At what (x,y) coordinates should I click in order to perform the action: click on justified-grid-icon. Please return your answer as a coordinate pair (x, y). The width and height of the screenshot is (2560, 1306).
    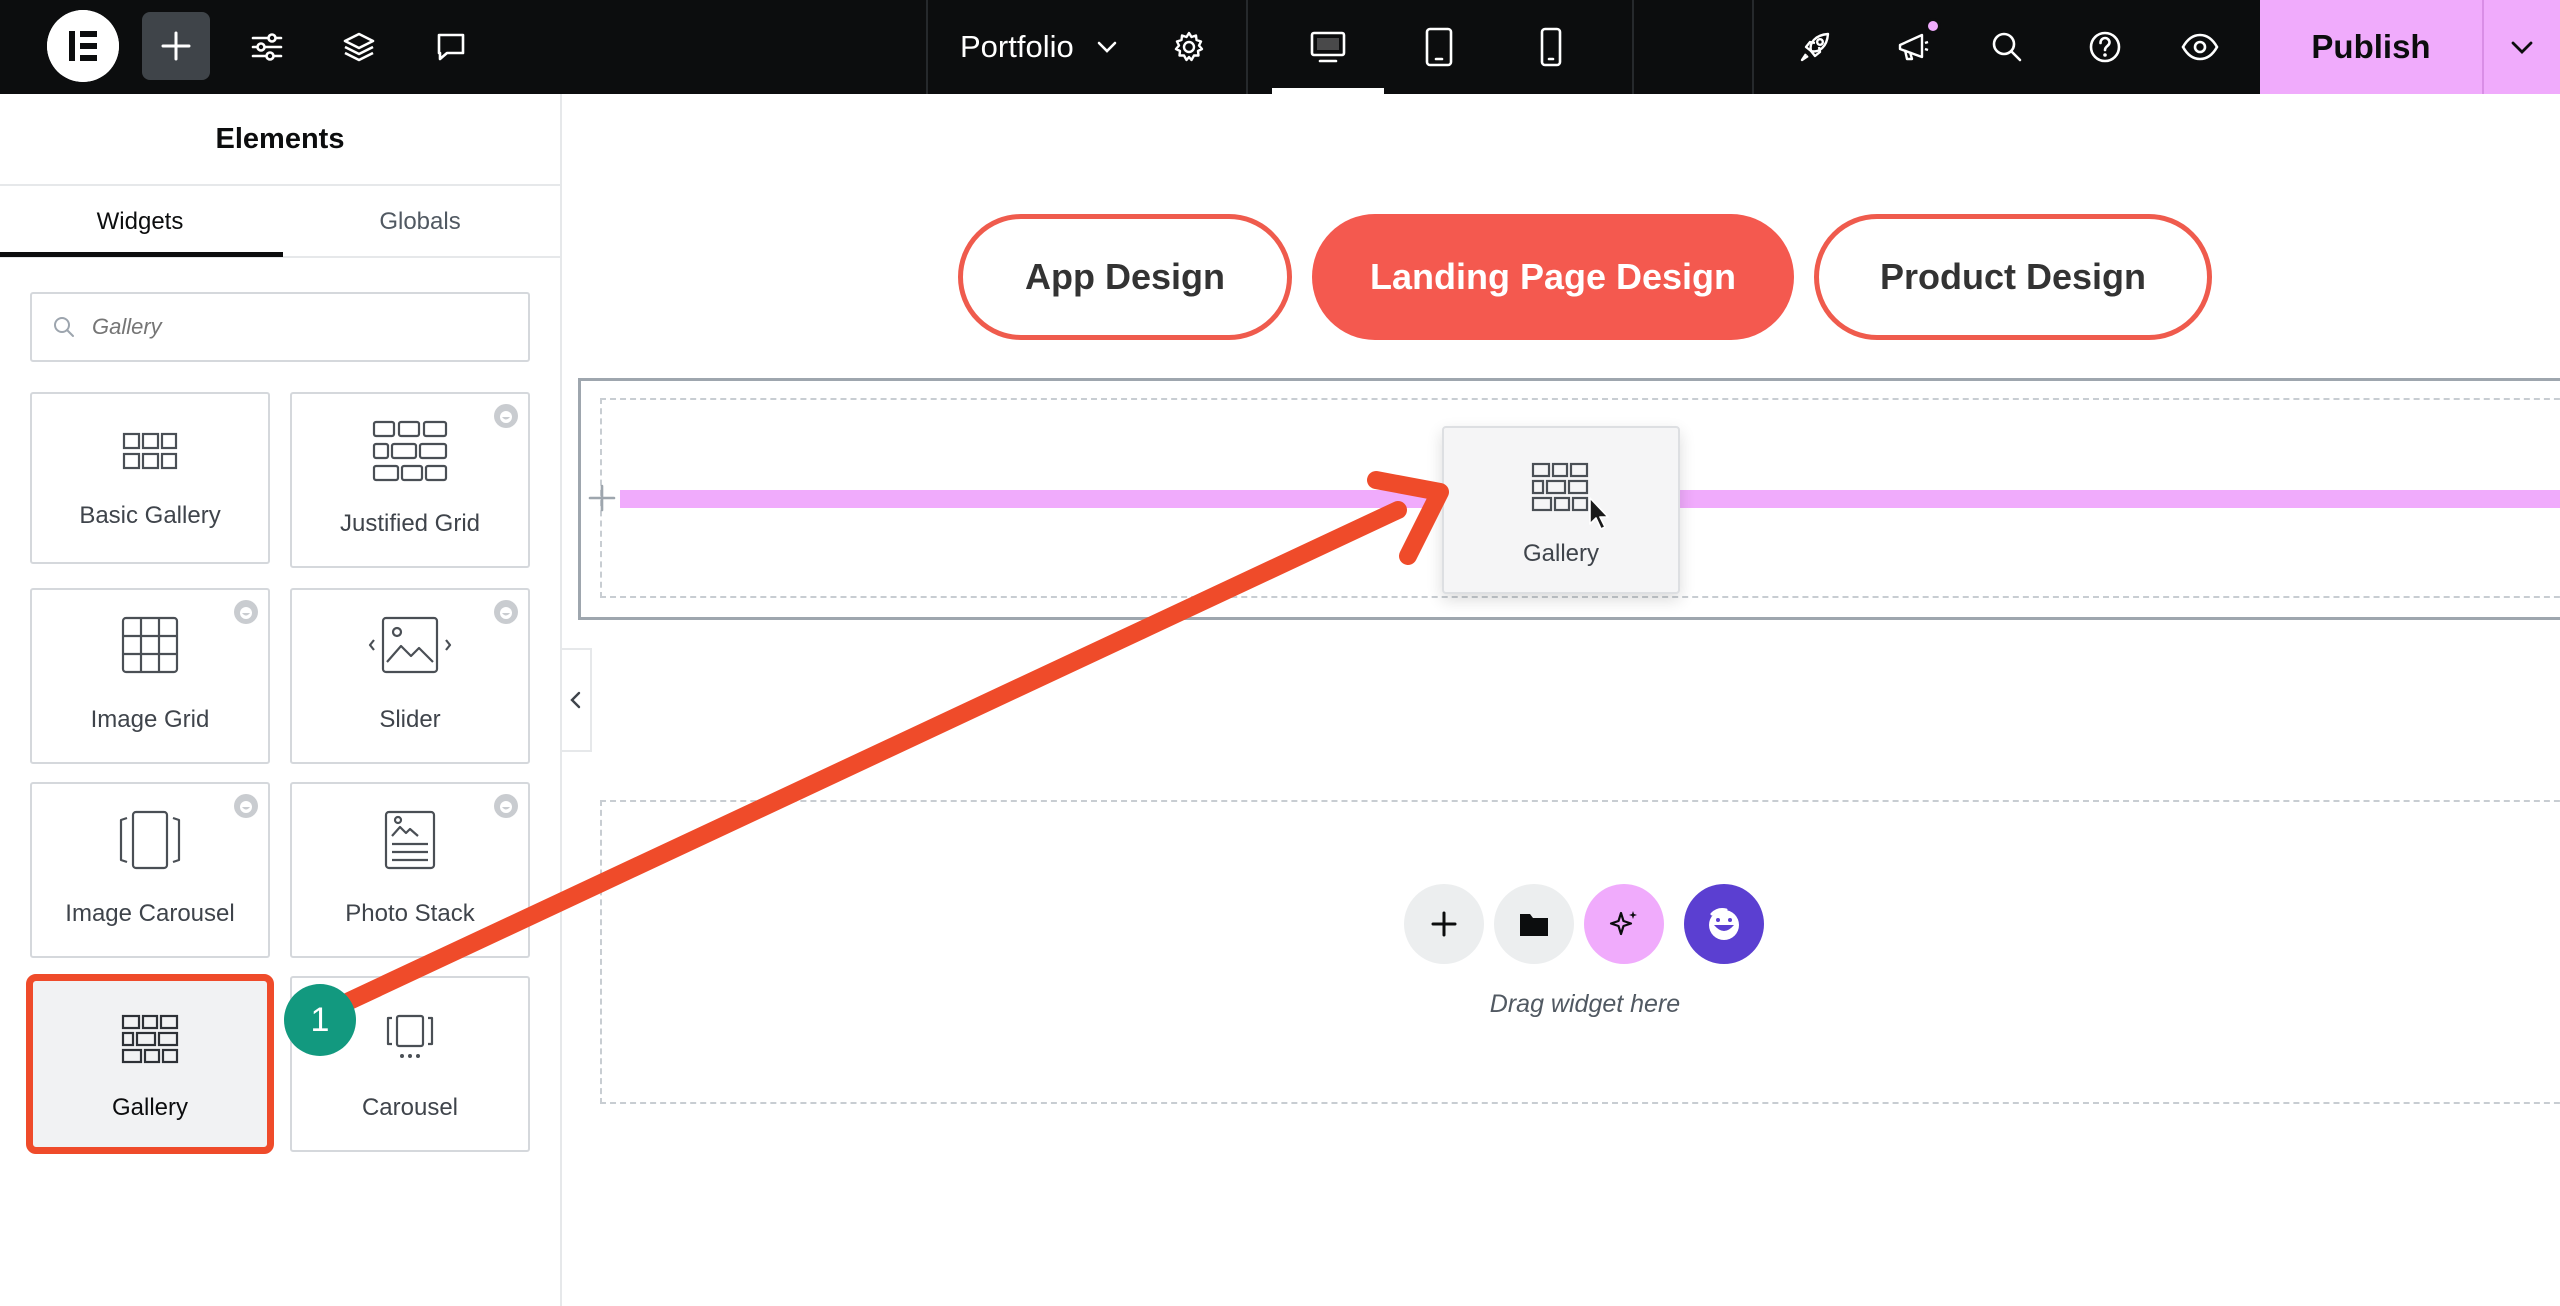
    Looking at the image, I should click on (410, 451).